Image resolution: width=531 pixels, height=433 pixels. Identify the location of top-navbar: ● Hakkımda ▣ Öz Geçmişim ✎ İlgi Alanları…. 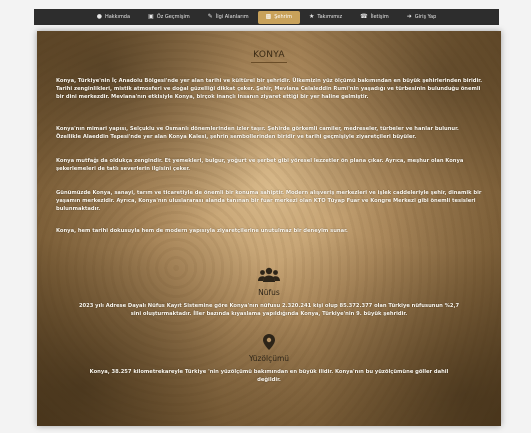
(266, 17).